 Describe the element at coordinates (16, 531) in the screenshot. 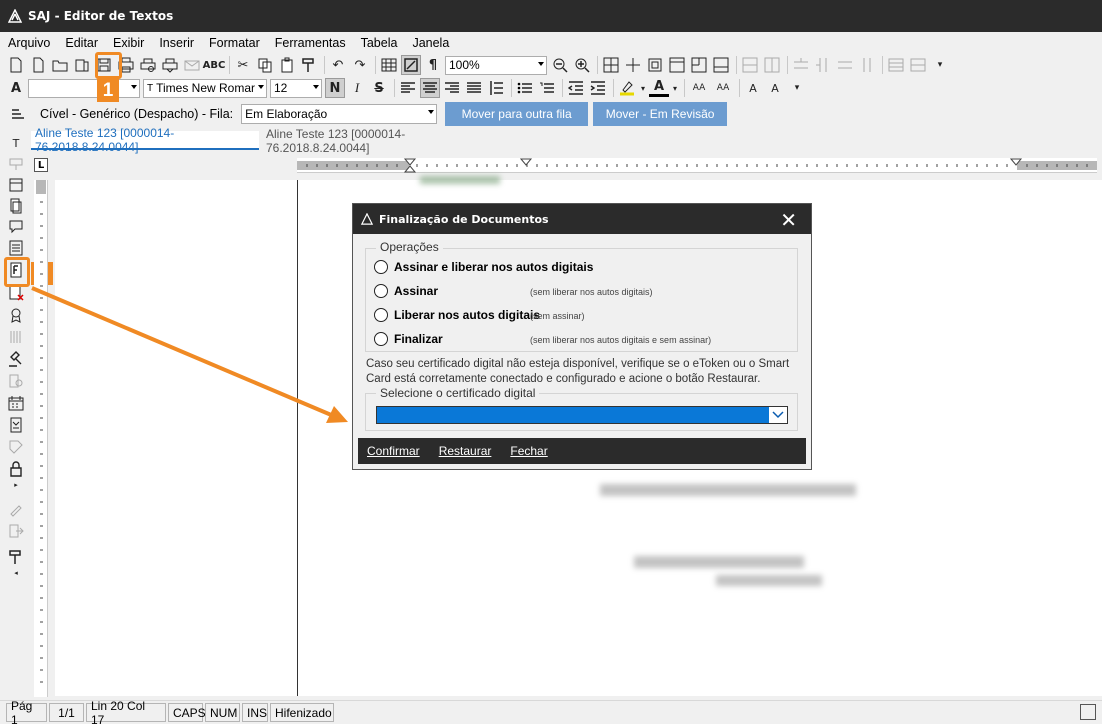

I see `export-icon` at that location.